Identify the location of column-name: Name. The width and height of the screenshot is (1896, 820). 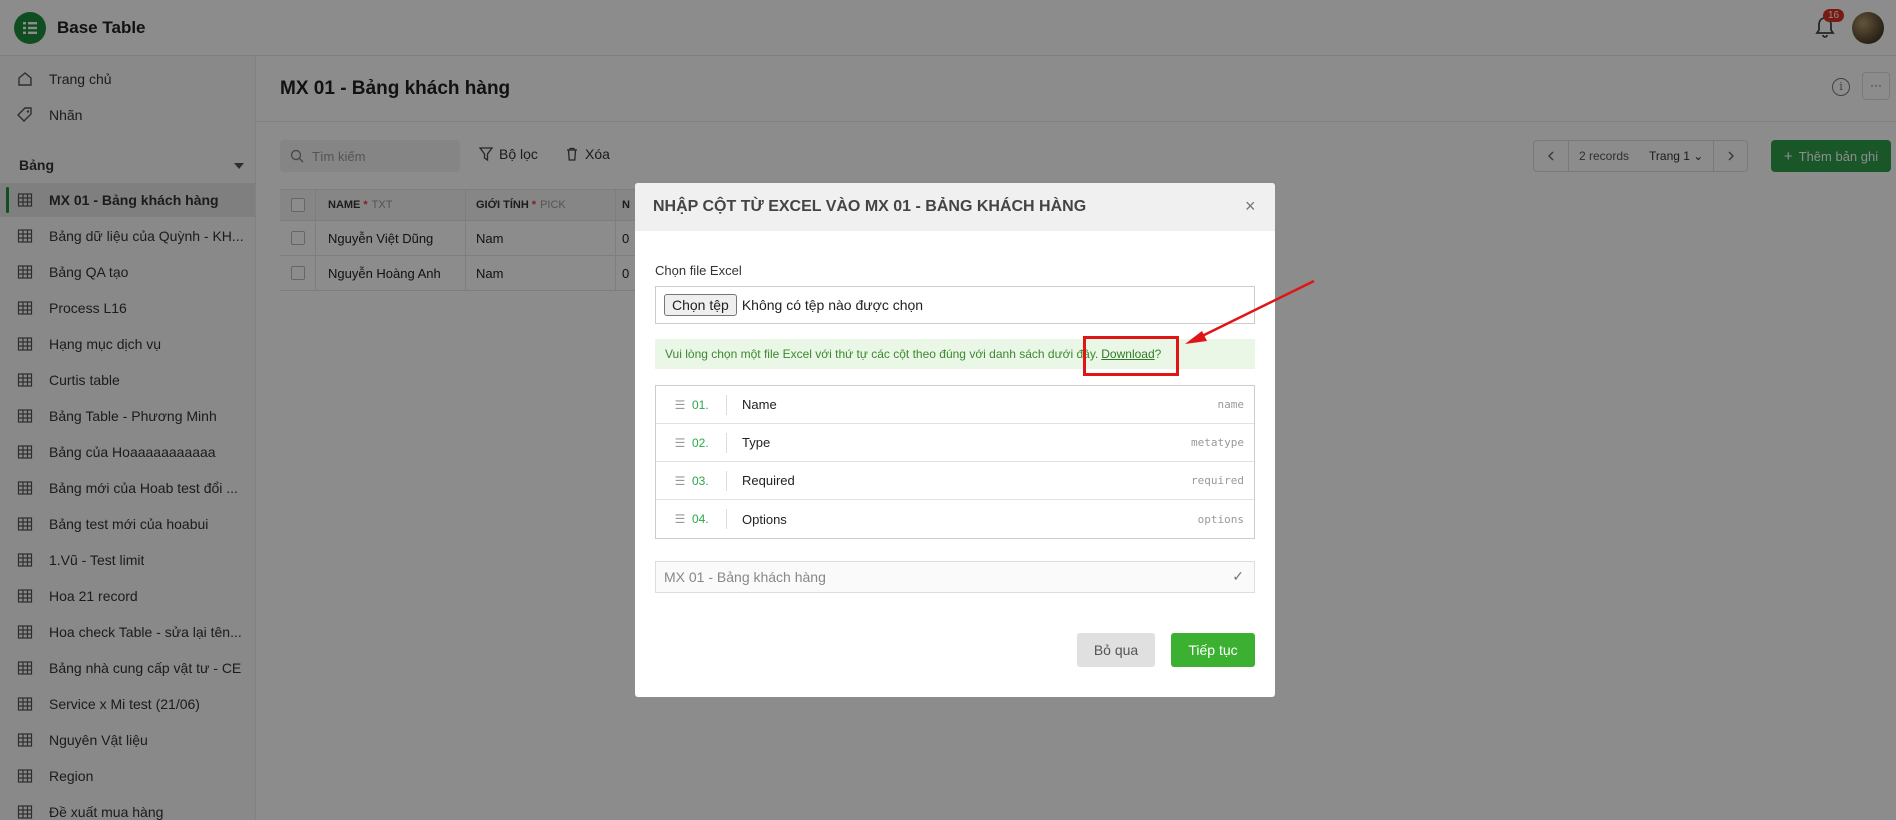
(759, 404).